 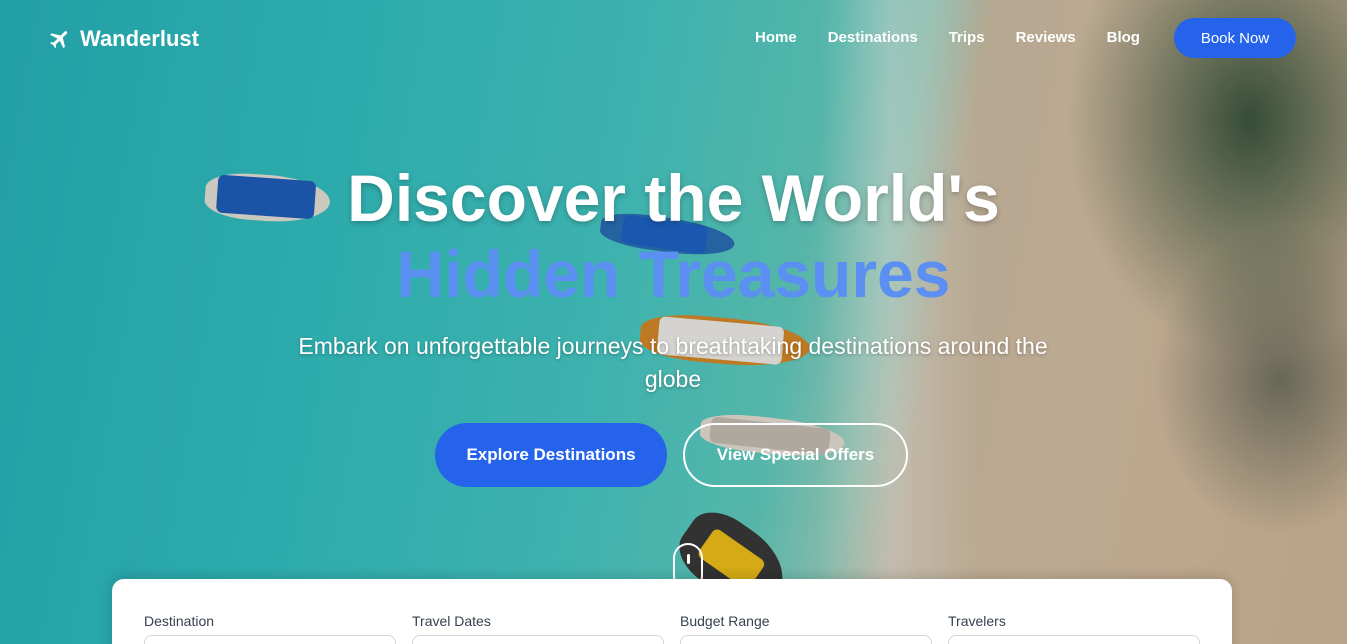 What do you see at coordinates (688, 559) in the screenshot?
I see `scroll-indicator-dot` at bounding box center [688, 559].